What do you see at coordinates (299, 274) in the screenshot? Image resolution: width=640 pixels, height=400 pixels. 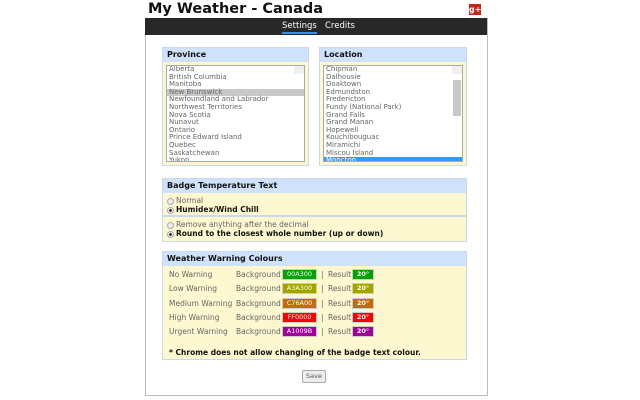 I see `color-input: 00A300` at bounding box center [299, 274].